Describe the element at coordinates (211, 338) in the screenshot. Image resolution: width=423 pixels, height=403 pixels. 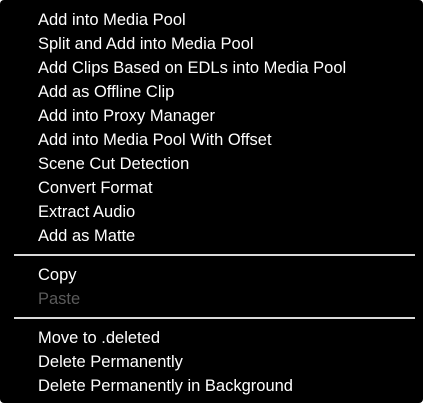
I see `menu-item-move-to-deleted: Move to .deleted` at that location.